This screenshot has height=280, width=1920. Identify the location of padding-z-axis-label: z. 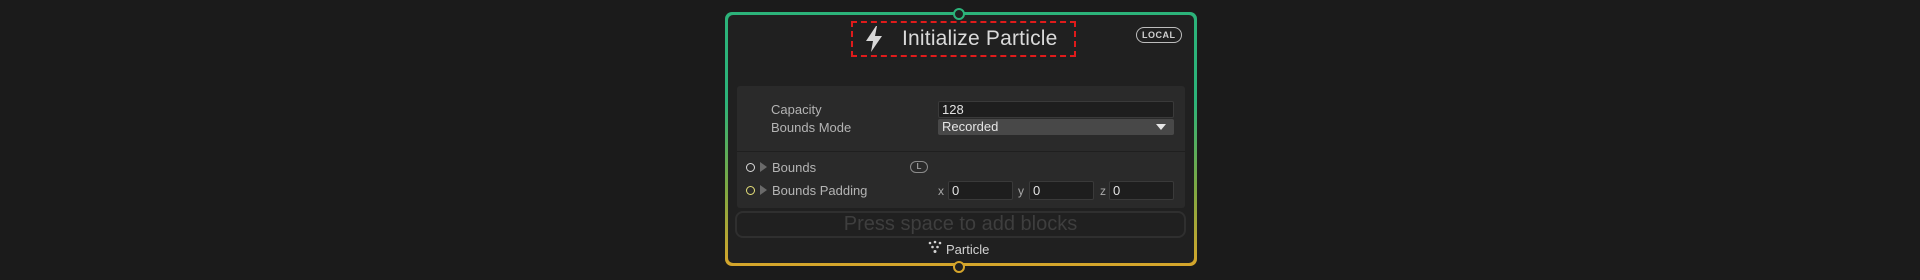
(1103, 191).